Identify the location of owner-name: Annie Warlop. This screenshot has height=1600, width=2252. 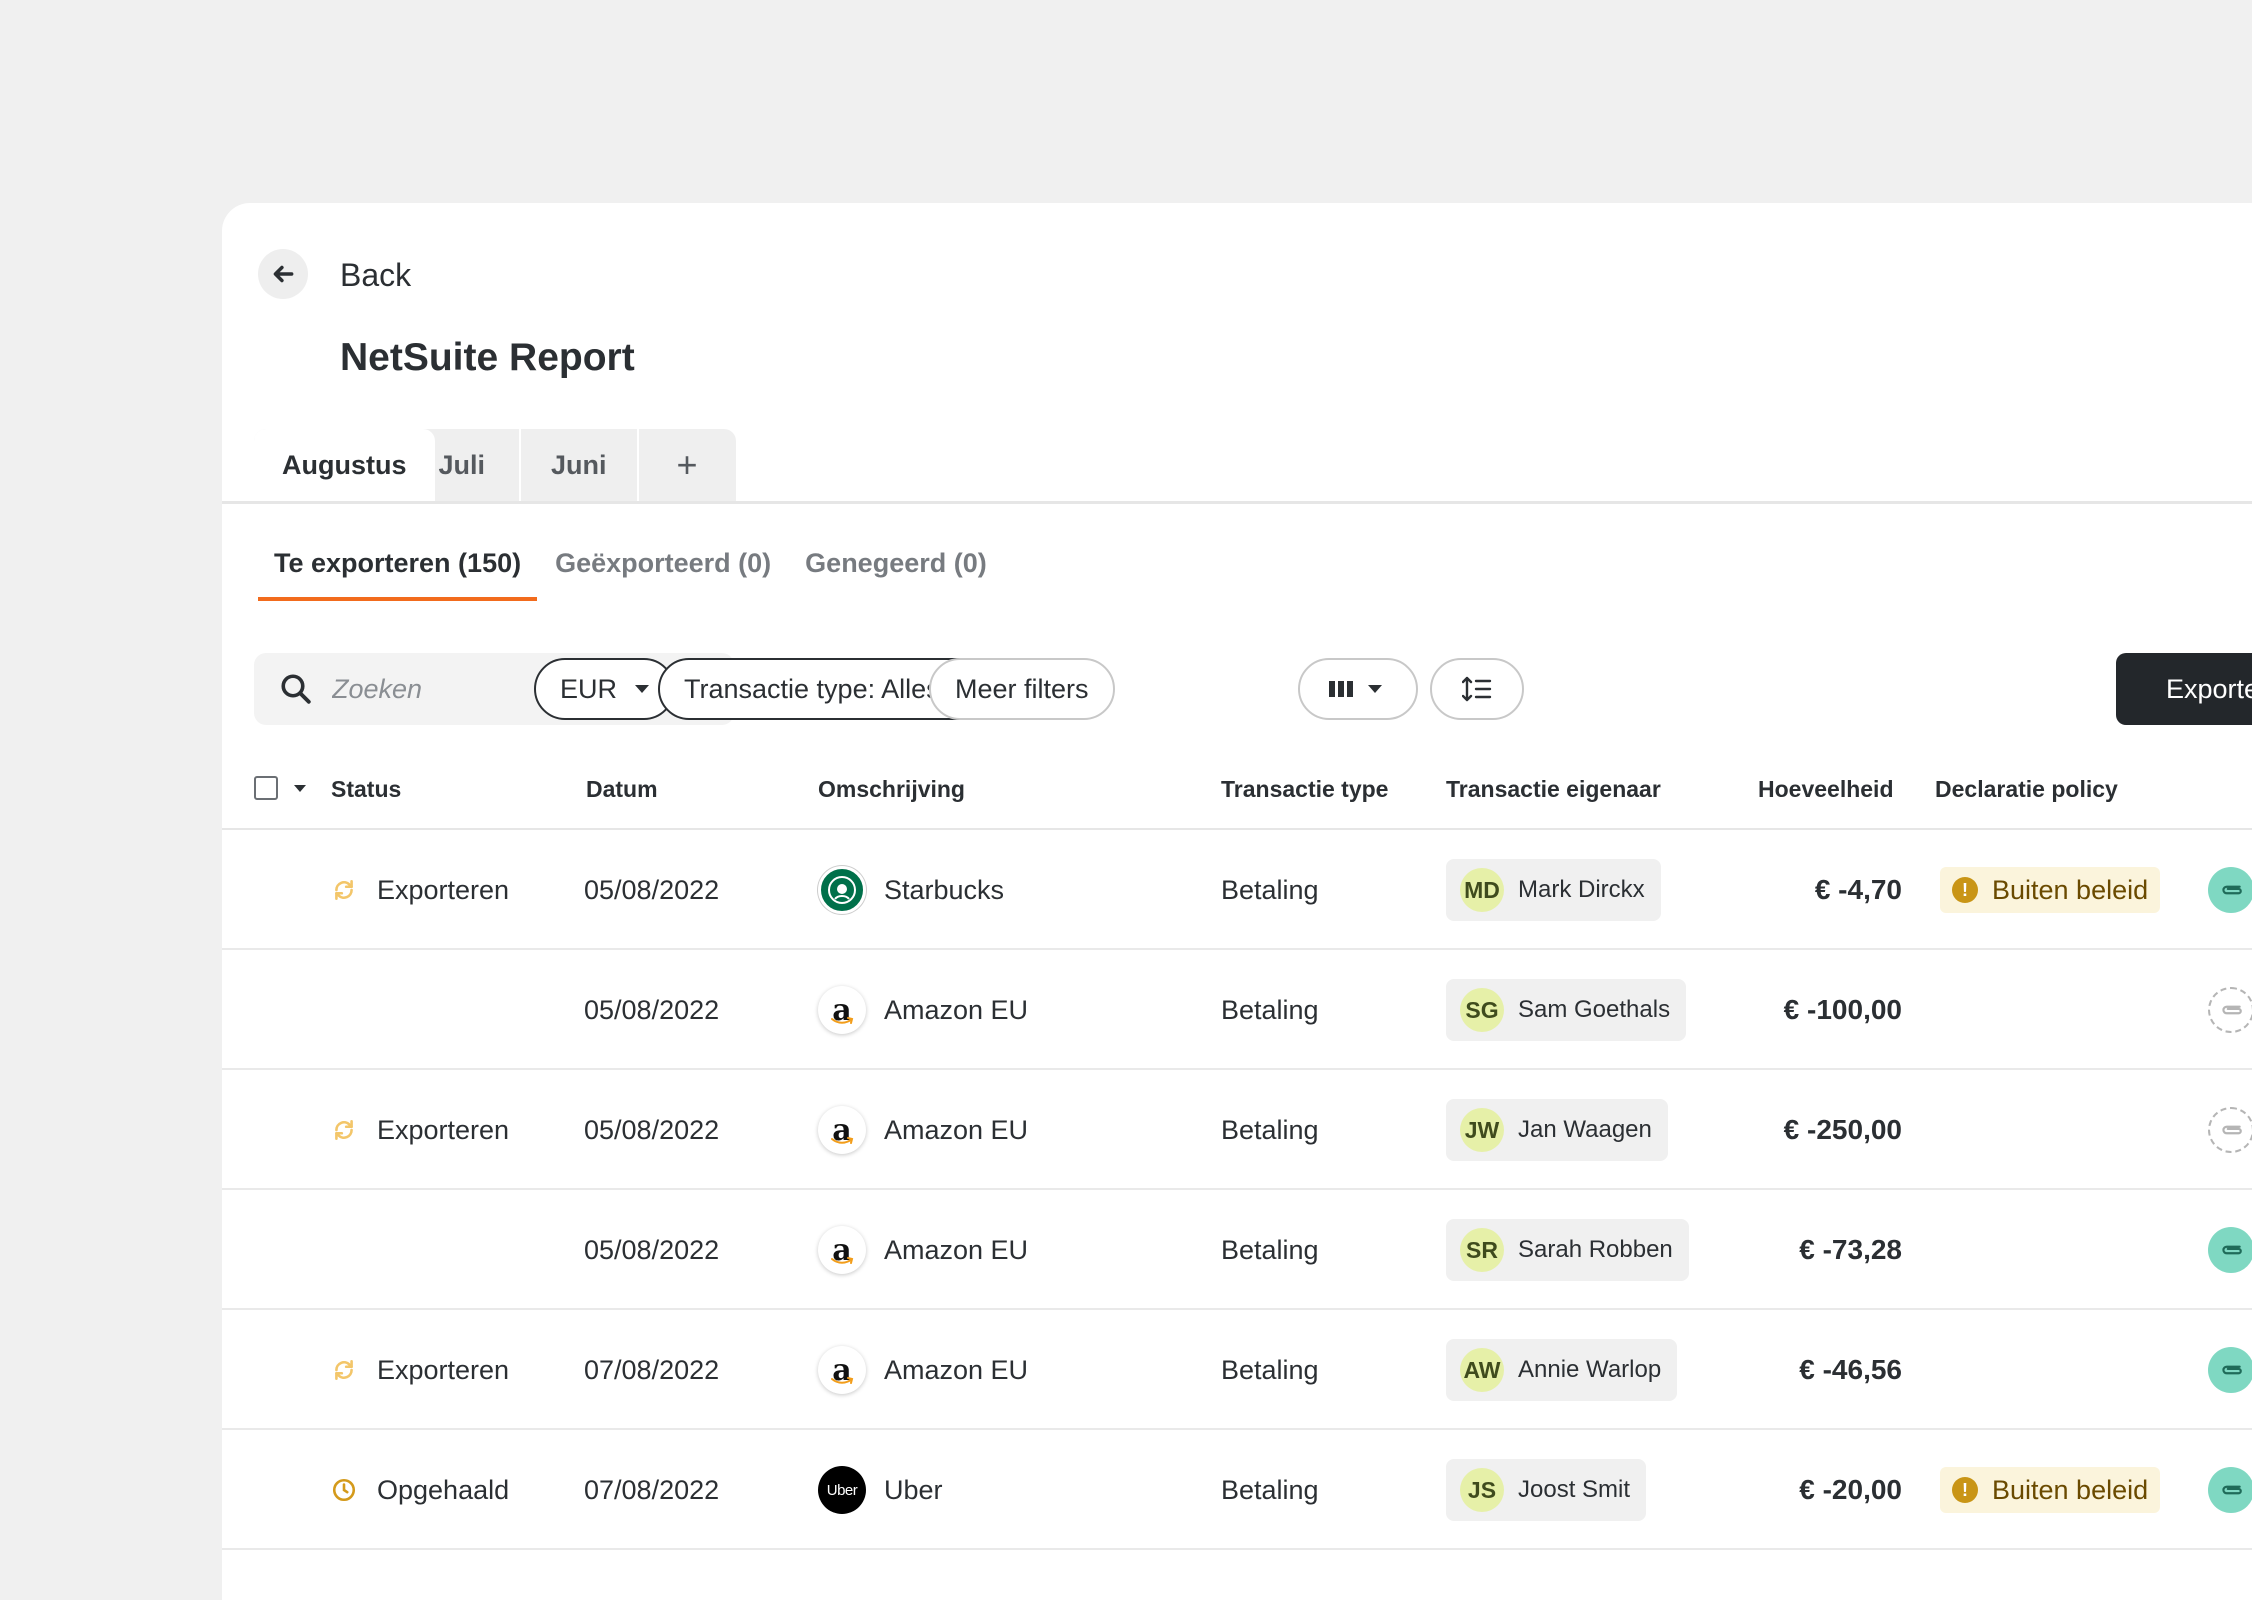
(1590, 1369).